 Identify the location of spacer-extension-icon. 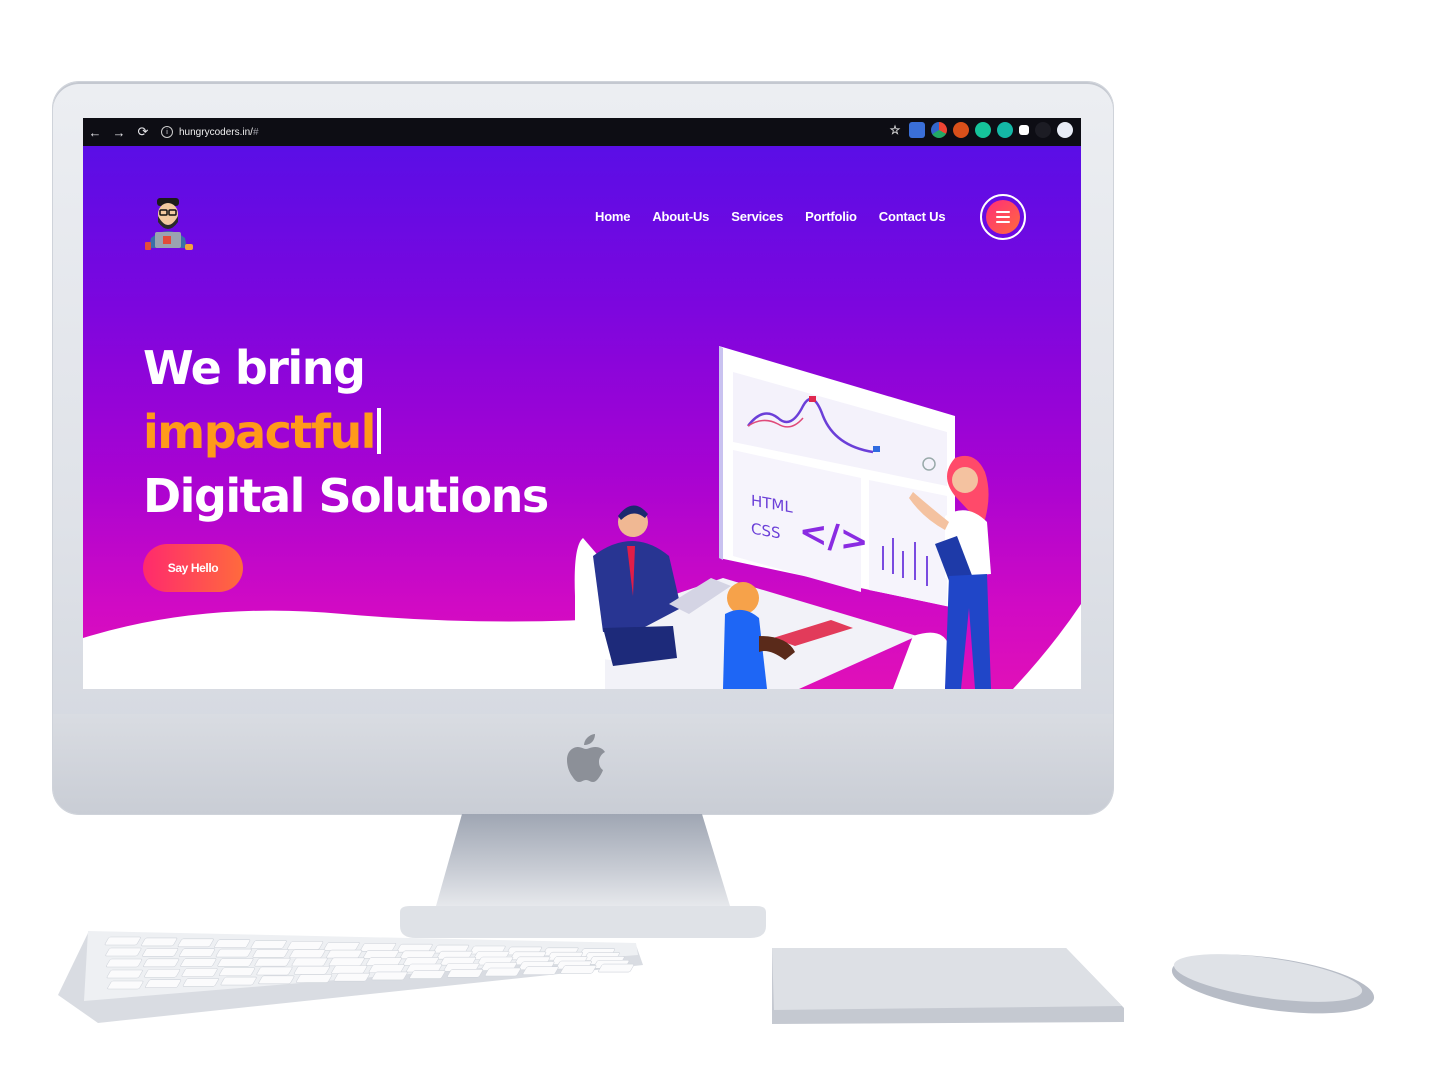
(1043, 130).